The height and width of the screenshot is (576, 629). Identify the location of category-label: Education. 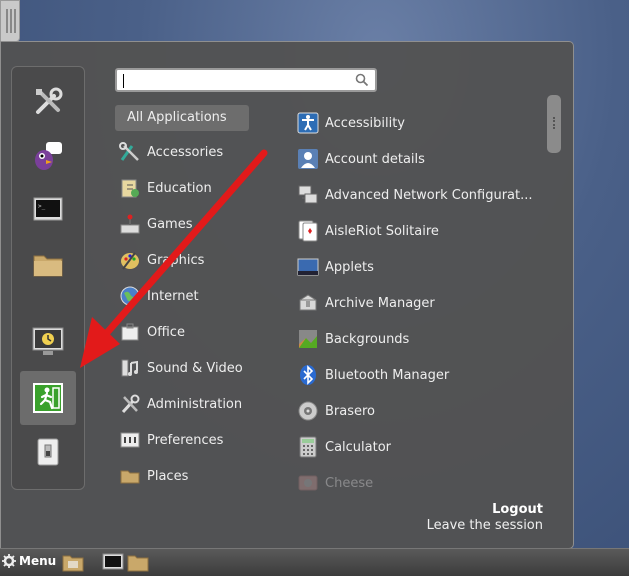
(179, 188).